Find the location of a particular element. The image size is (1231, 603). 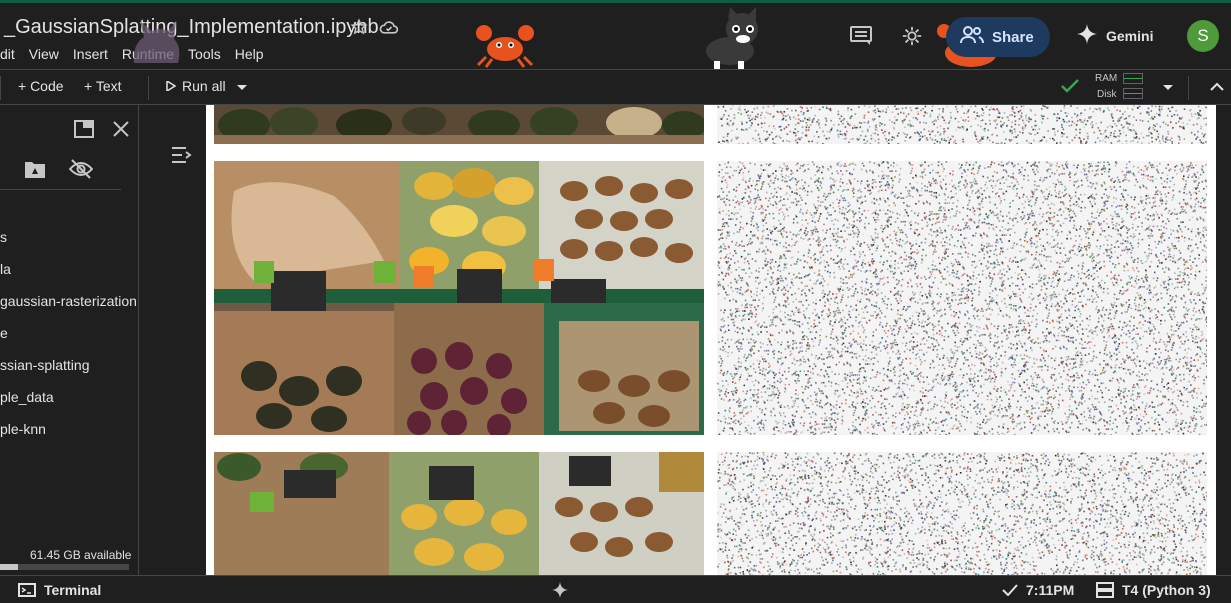

chevron-up-icon is located at coordinates (1217, 86).